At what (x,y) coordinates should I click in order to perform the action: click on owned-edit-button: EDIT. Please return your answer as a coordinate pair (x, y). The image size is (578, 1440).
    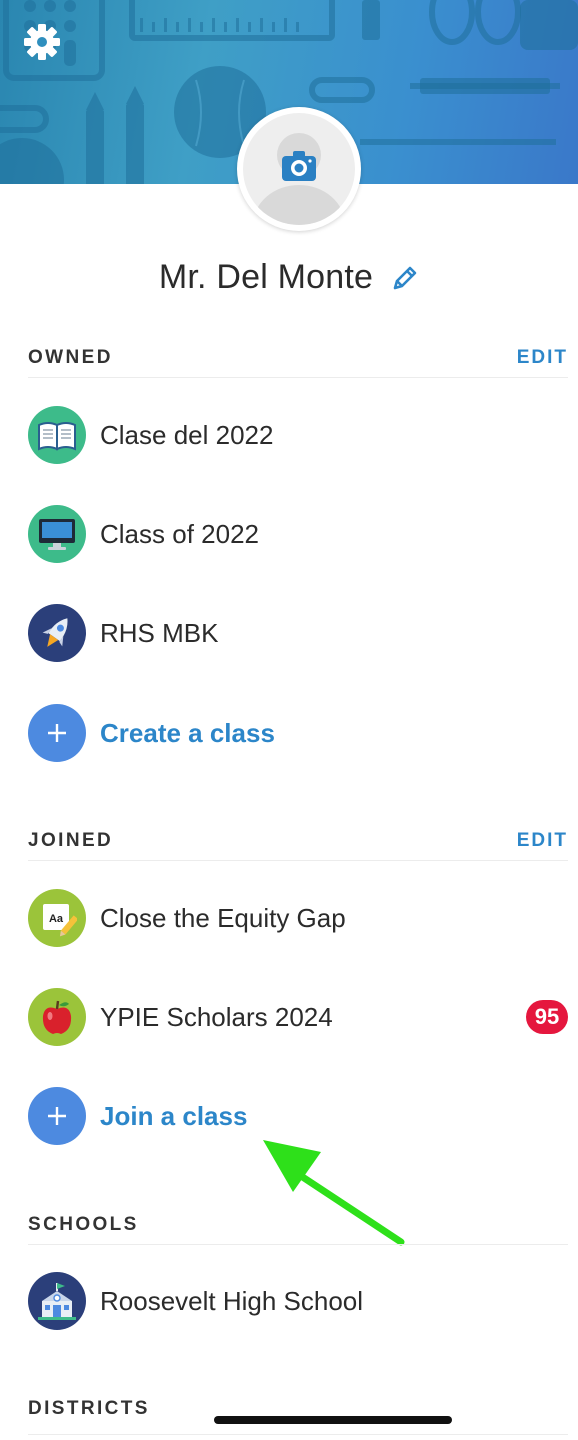
    Looking at the image, I should click on (542, 358).